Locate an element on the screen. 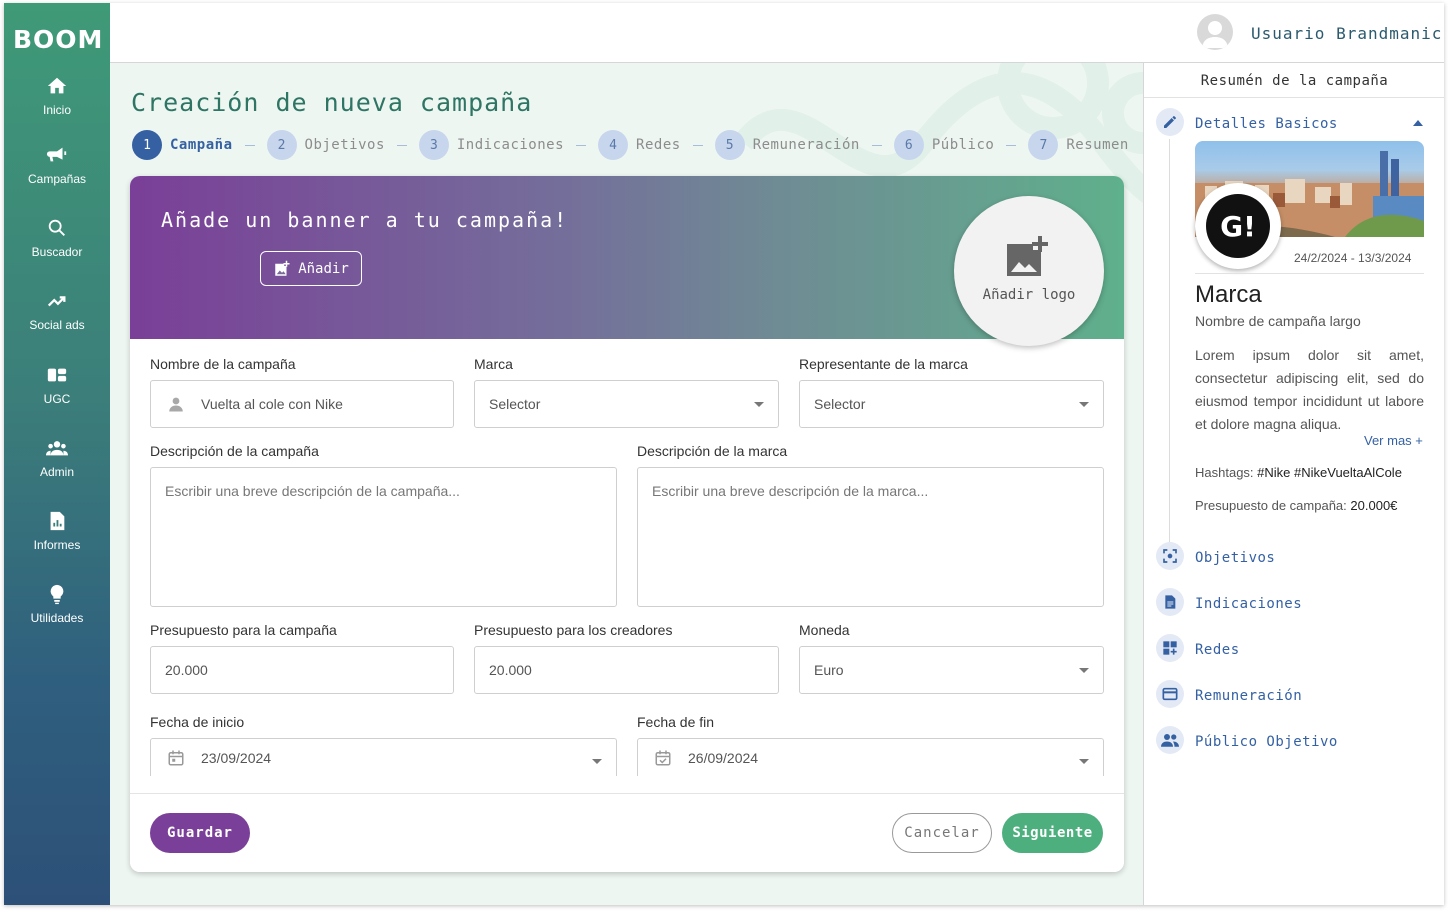 The height and width of the screenshot is (911, 1448). avatar is located at coordinates (1215, 32).